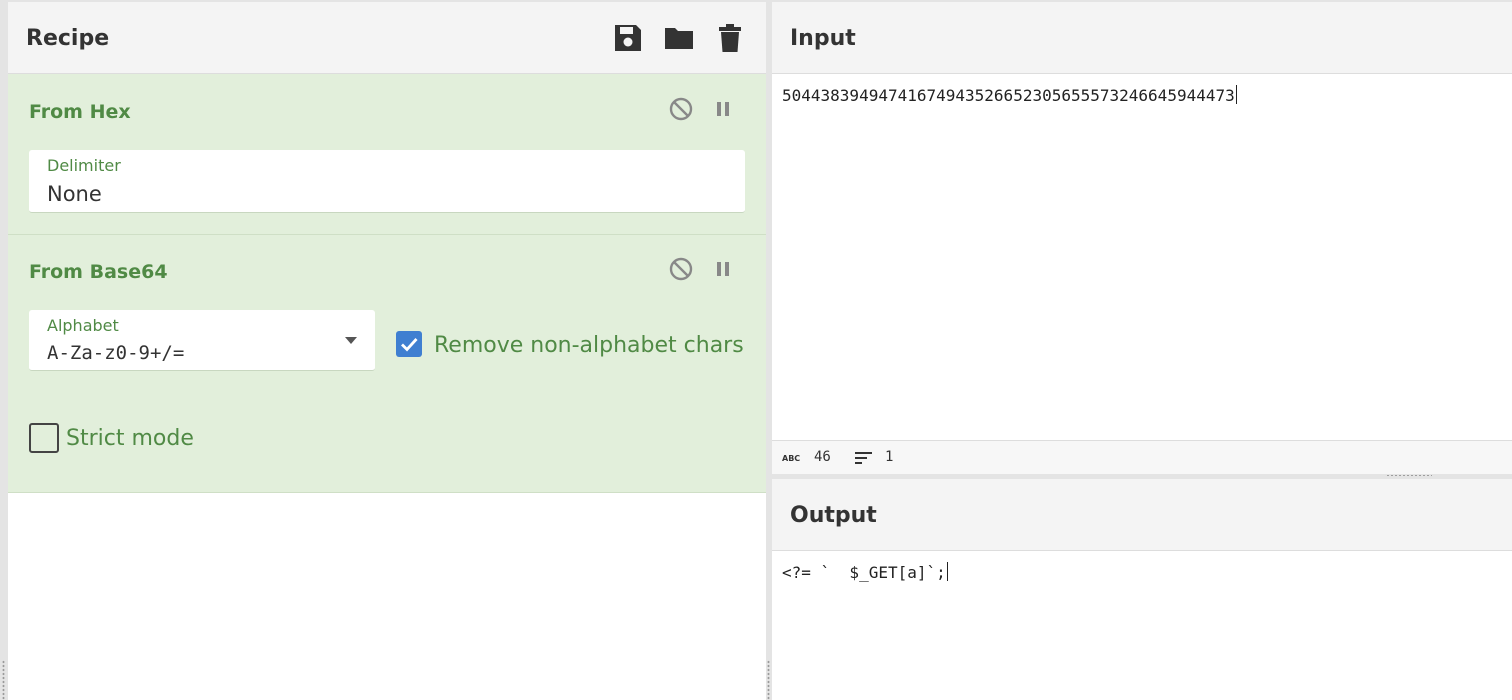  I want to click on input-status-bar: ABC 46 1, so click(1142, 457).